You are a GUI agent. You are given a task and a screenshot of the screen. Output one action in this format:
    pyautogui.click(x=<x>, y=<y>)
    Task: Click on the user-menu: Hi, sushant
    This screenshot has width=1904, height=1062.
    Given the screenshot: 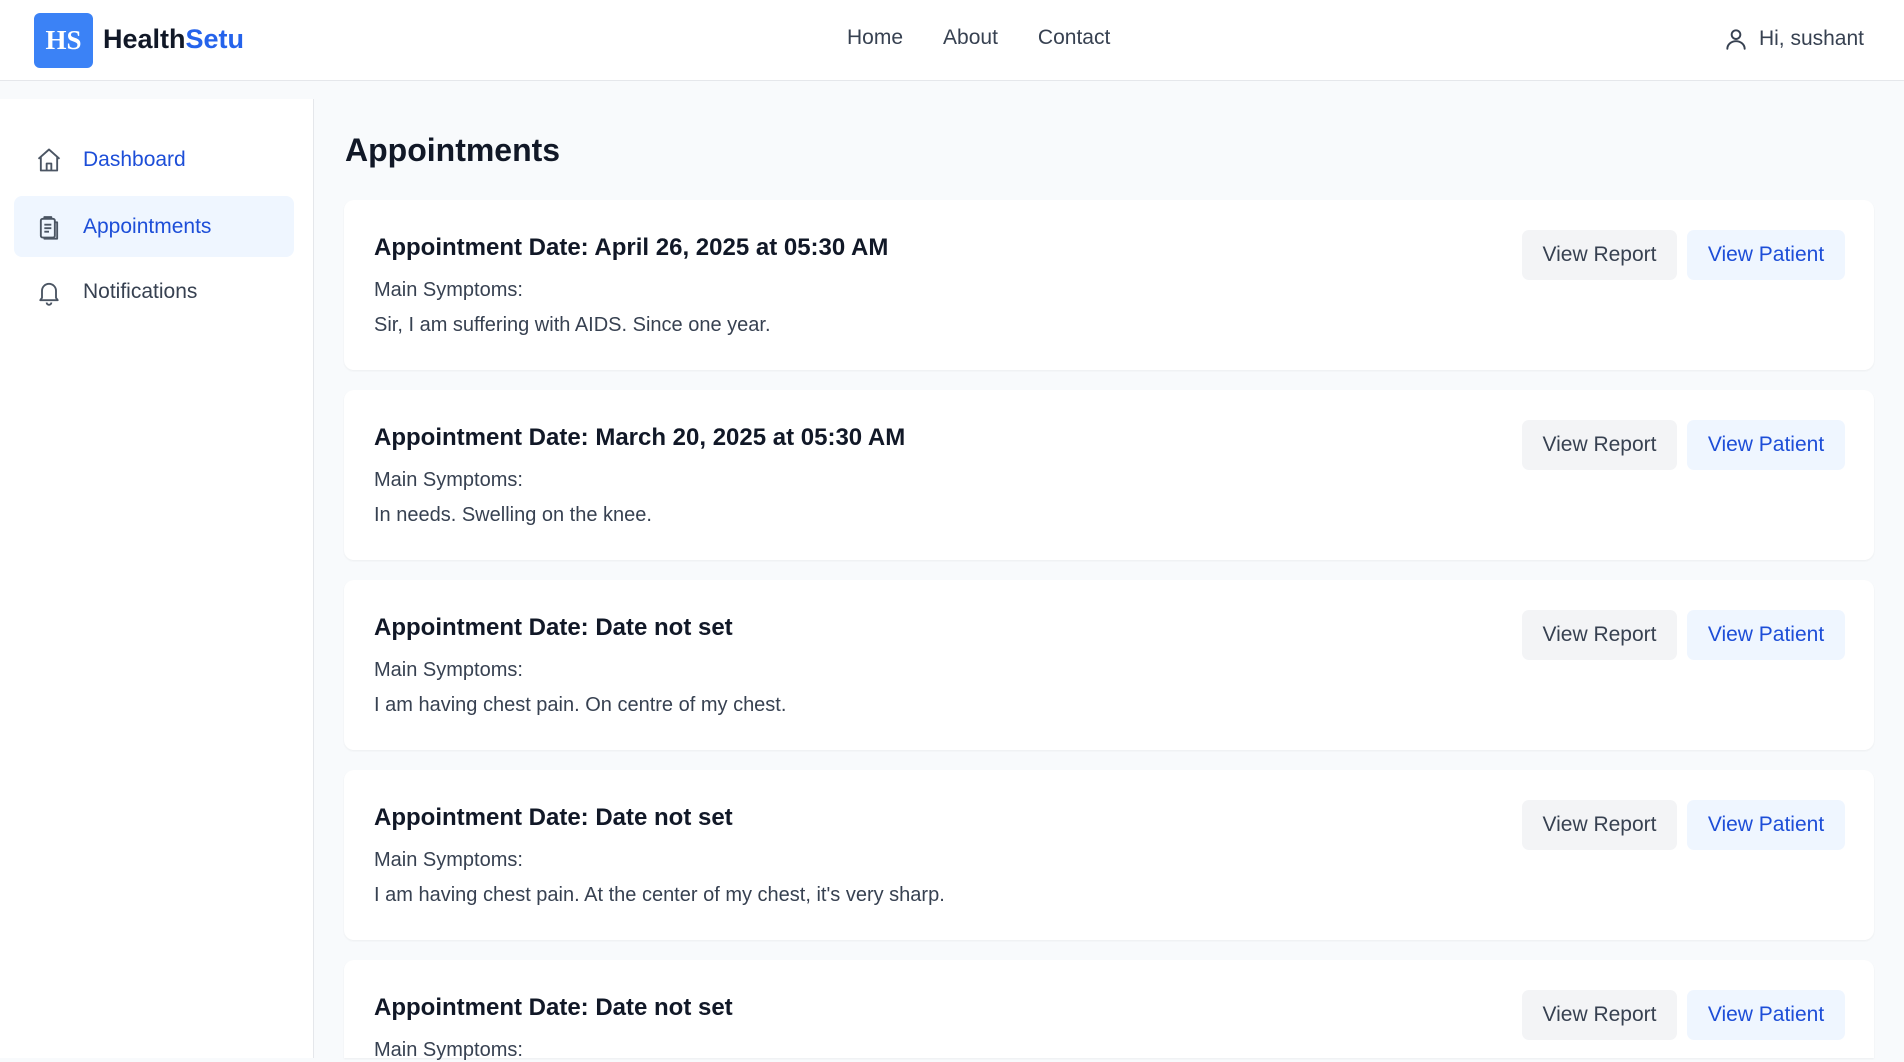 What is the action you would take?
    pyautogui.click(x=1793, y=39)
    